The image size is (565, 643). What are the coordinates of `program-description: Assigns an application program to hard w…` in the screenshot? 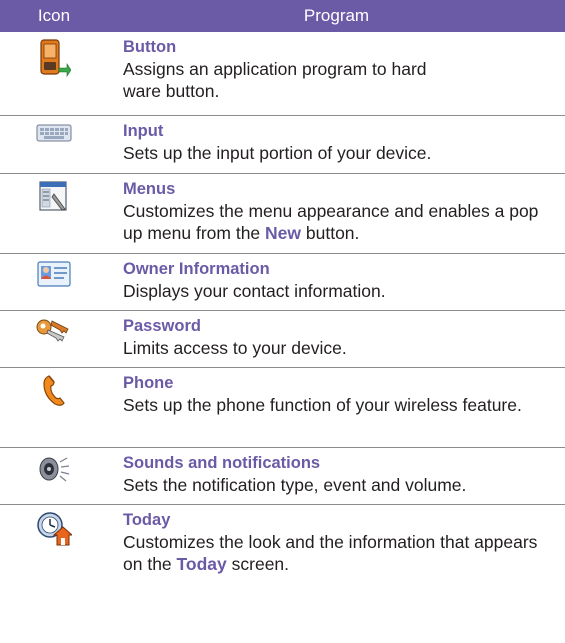 It's located at (275, 80).